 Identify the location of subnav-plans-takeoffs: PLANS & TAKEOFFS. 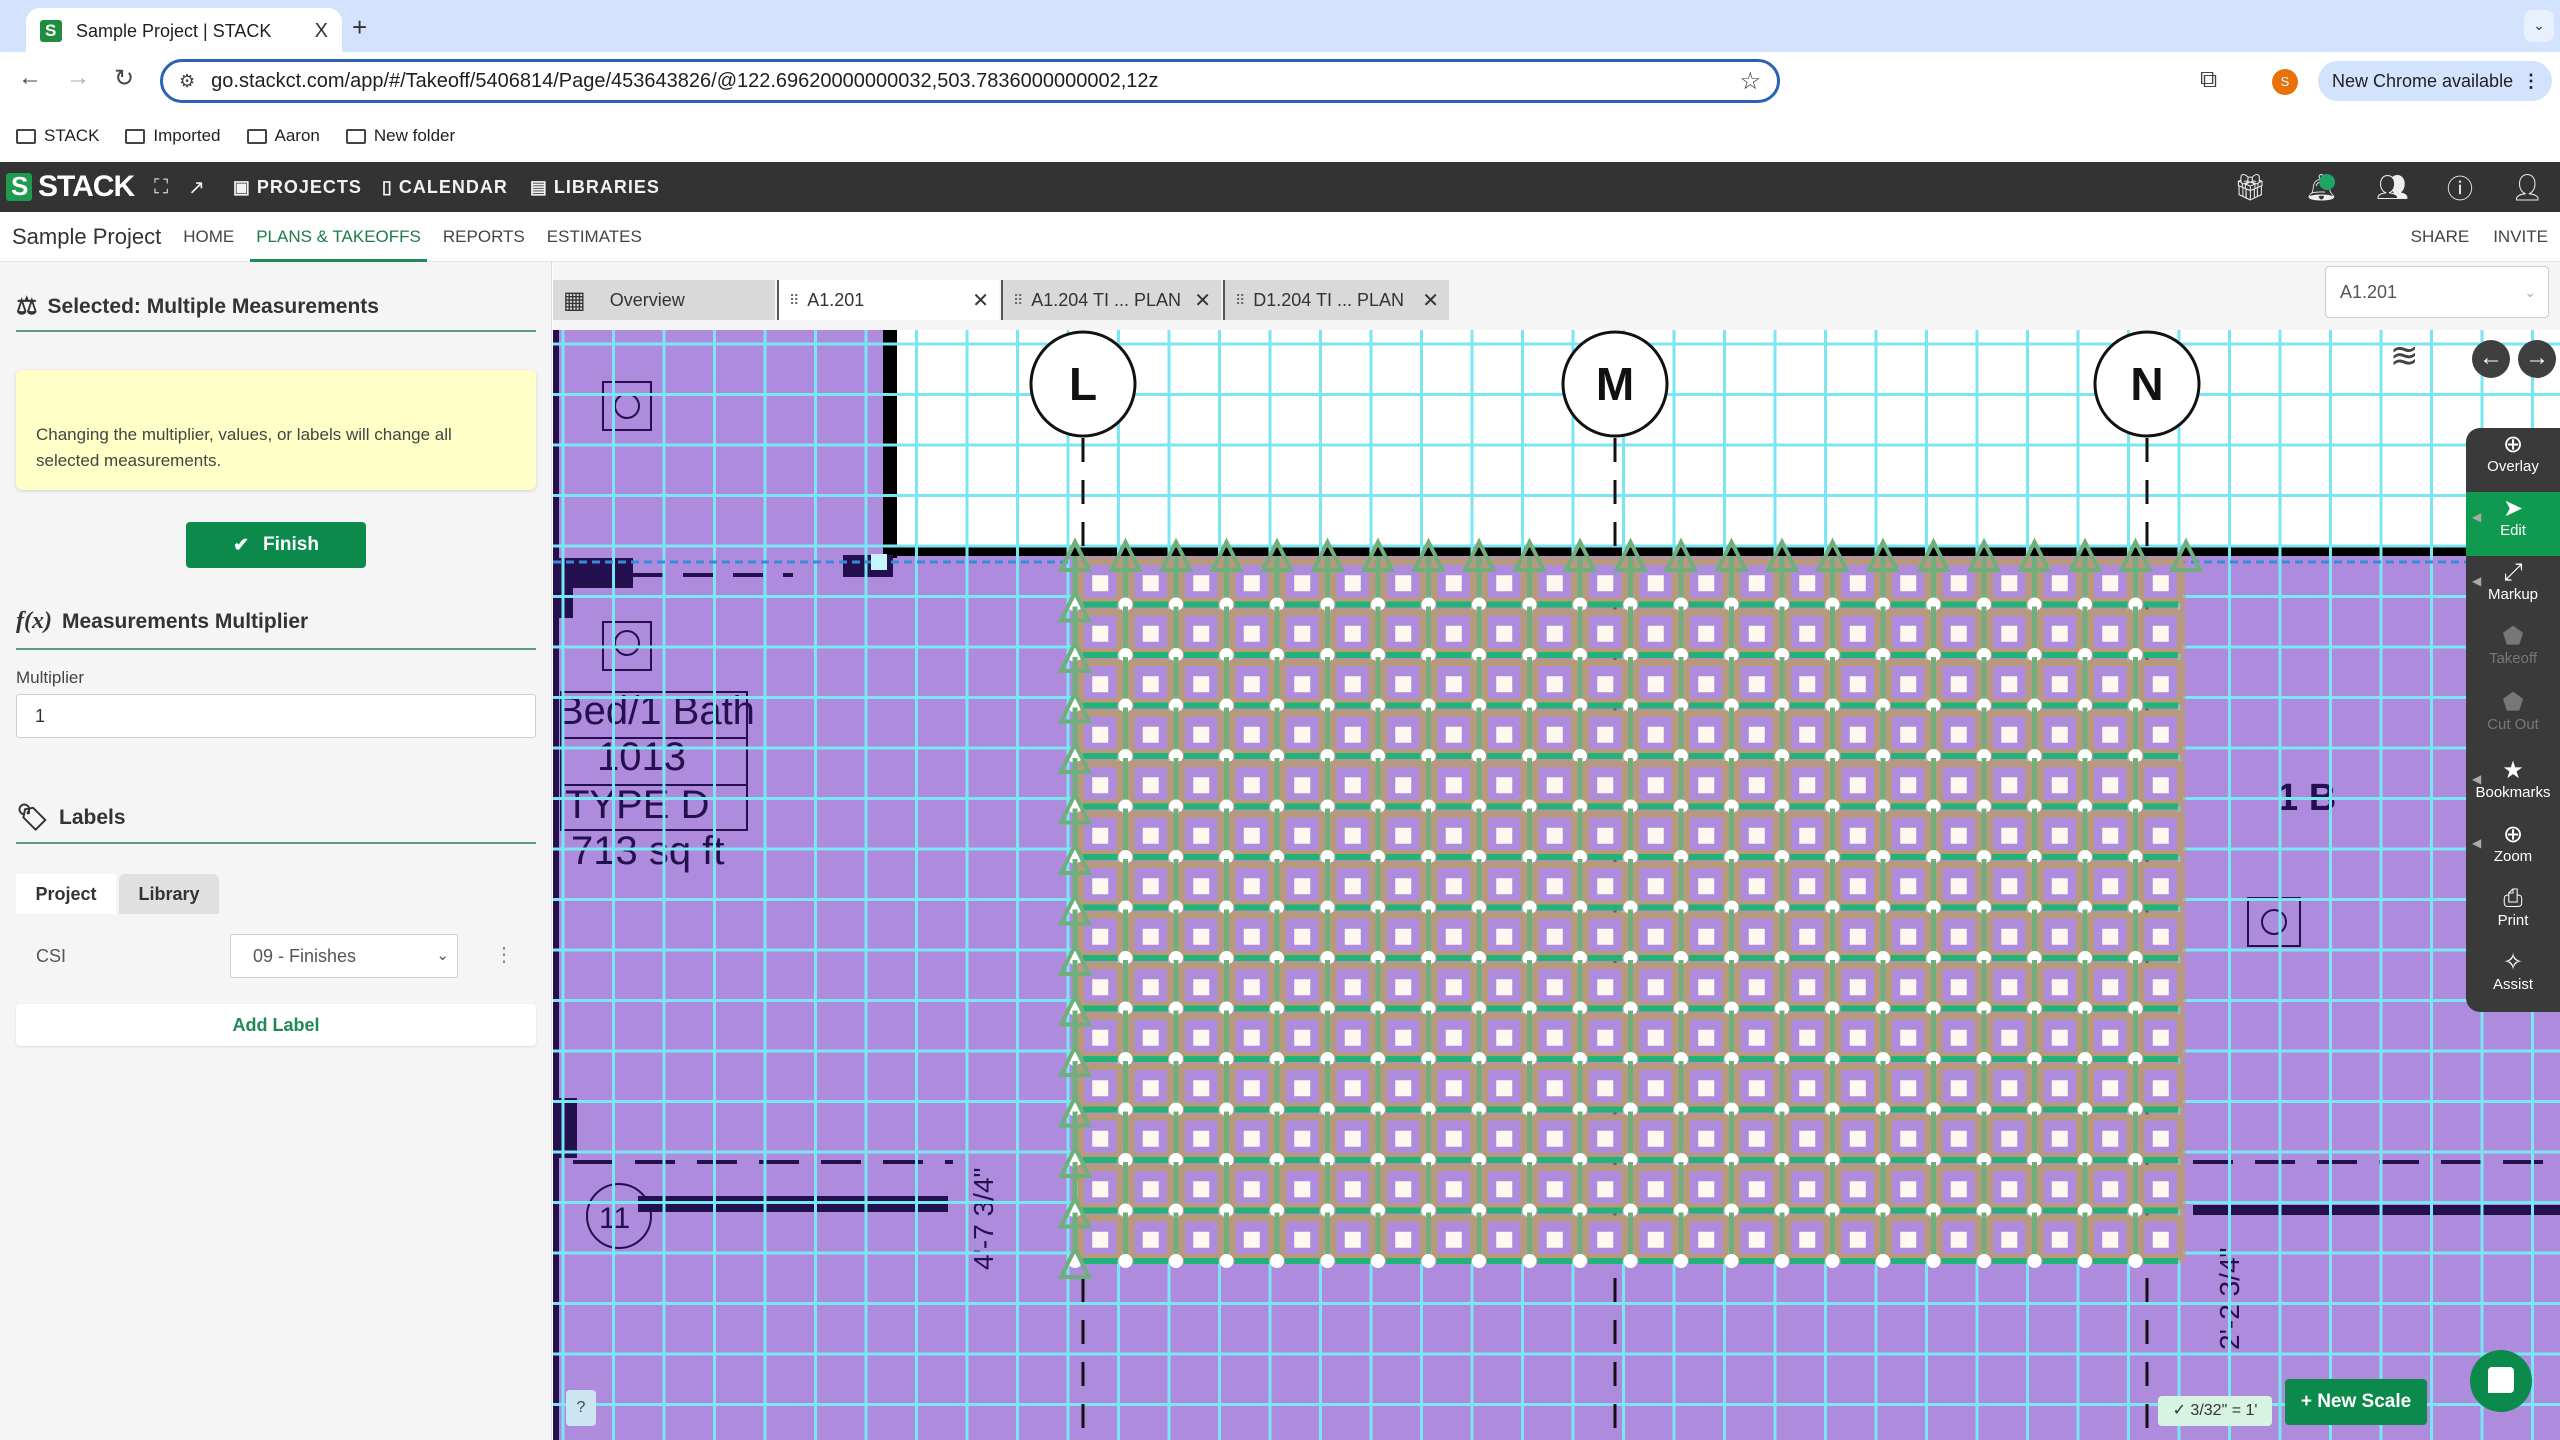
(338, 237).